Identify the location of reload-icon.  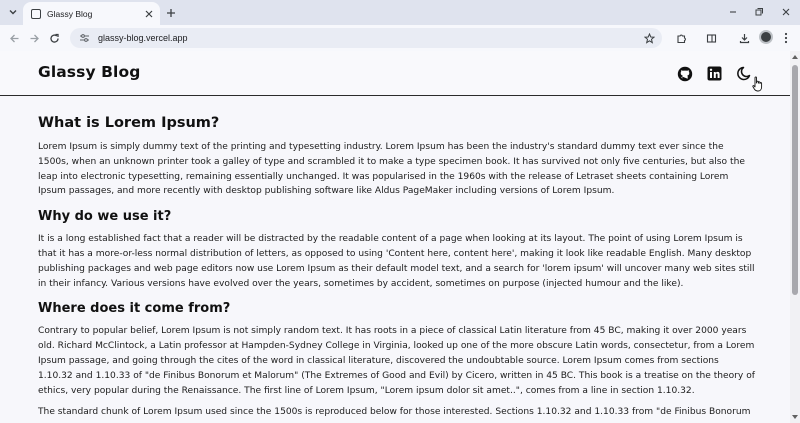
(54, 38).